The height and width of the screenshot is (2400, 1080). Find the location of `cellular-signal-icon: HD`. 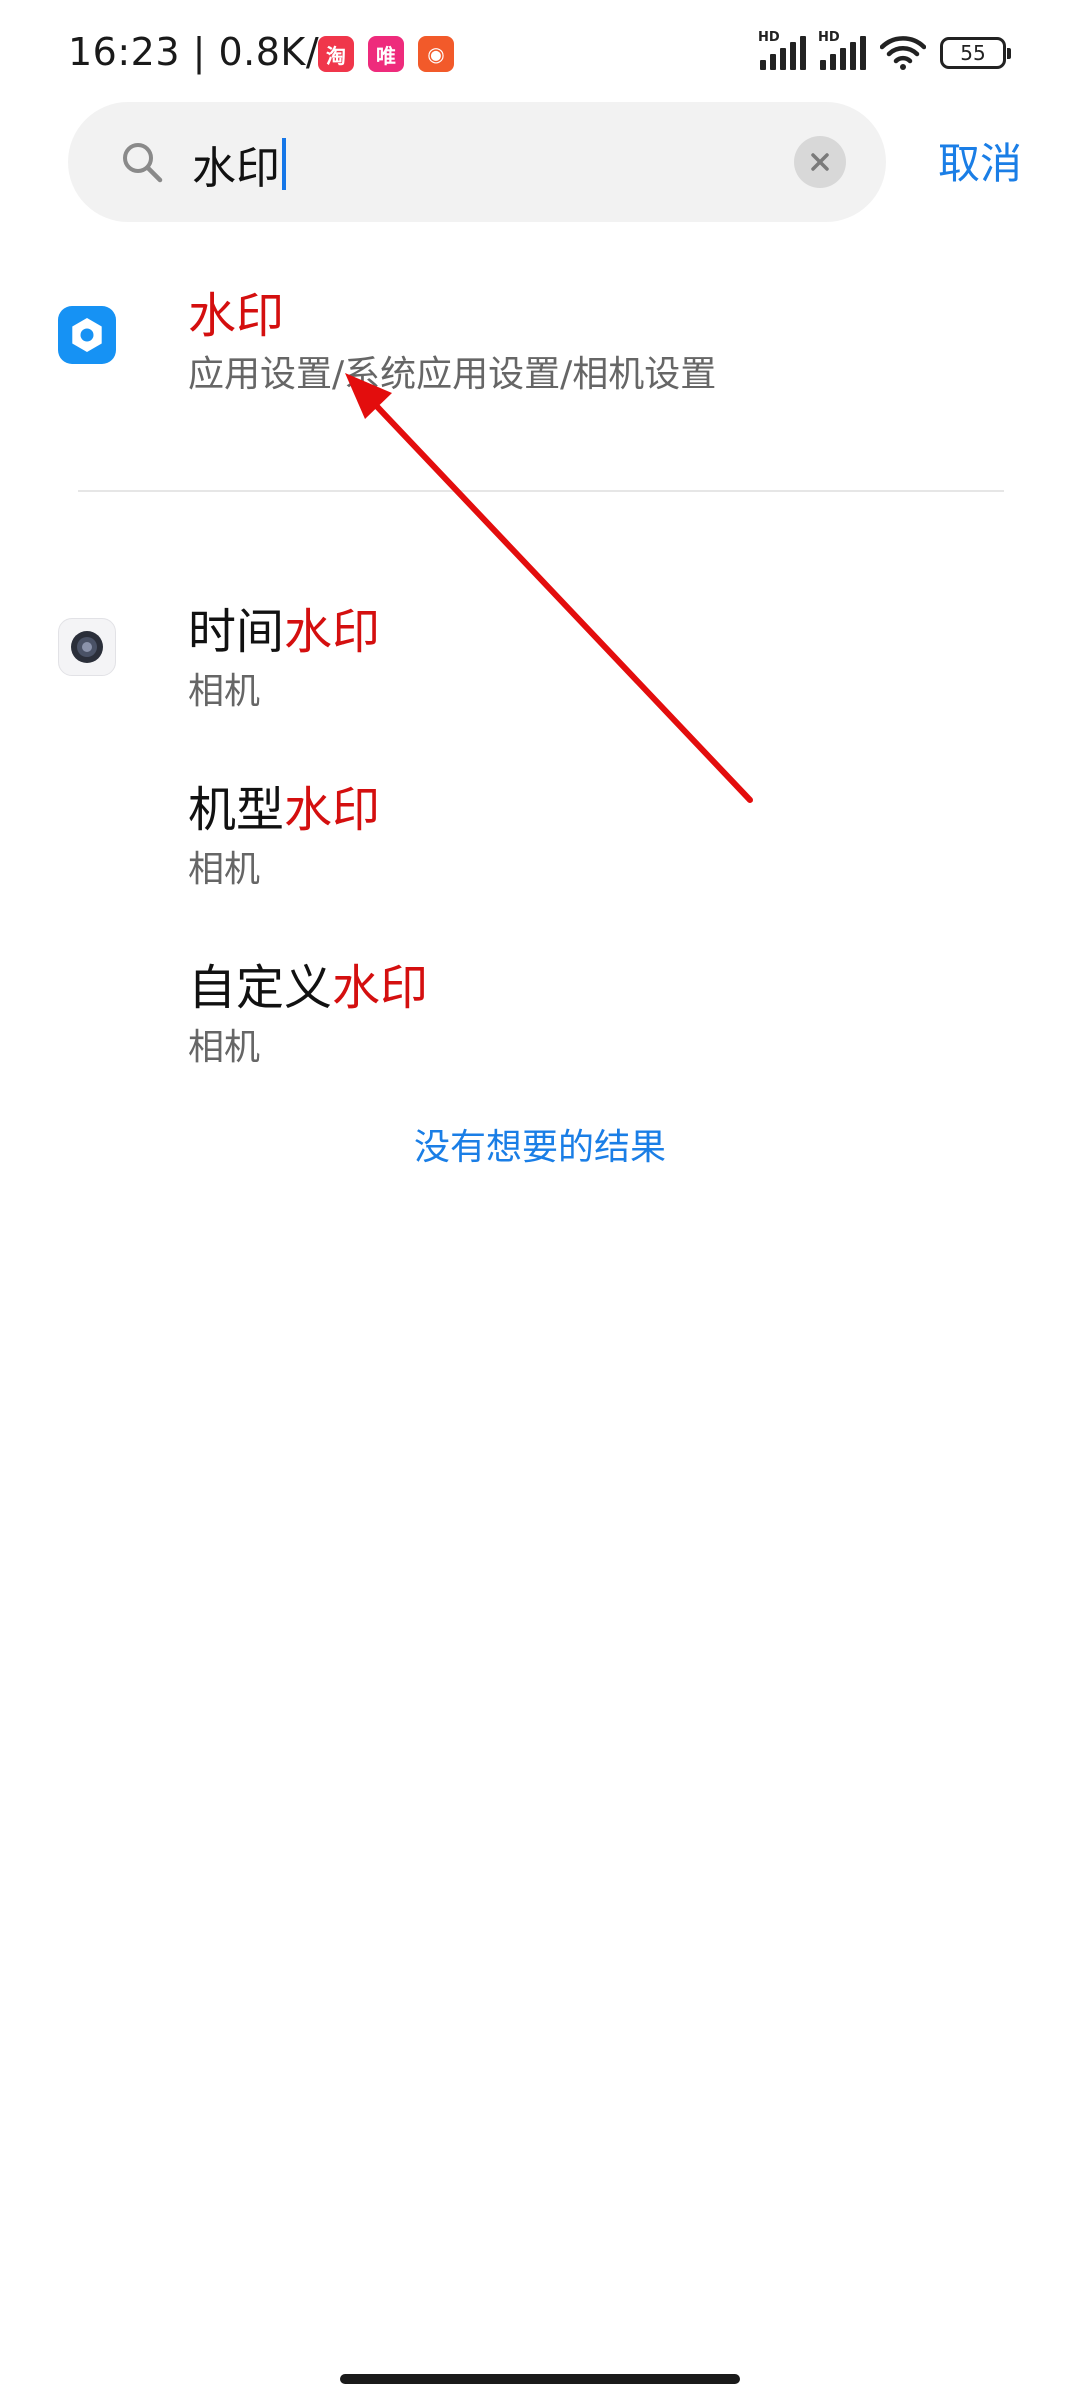

cellular-signal-icon: HD is located at coordinates (782, 50).